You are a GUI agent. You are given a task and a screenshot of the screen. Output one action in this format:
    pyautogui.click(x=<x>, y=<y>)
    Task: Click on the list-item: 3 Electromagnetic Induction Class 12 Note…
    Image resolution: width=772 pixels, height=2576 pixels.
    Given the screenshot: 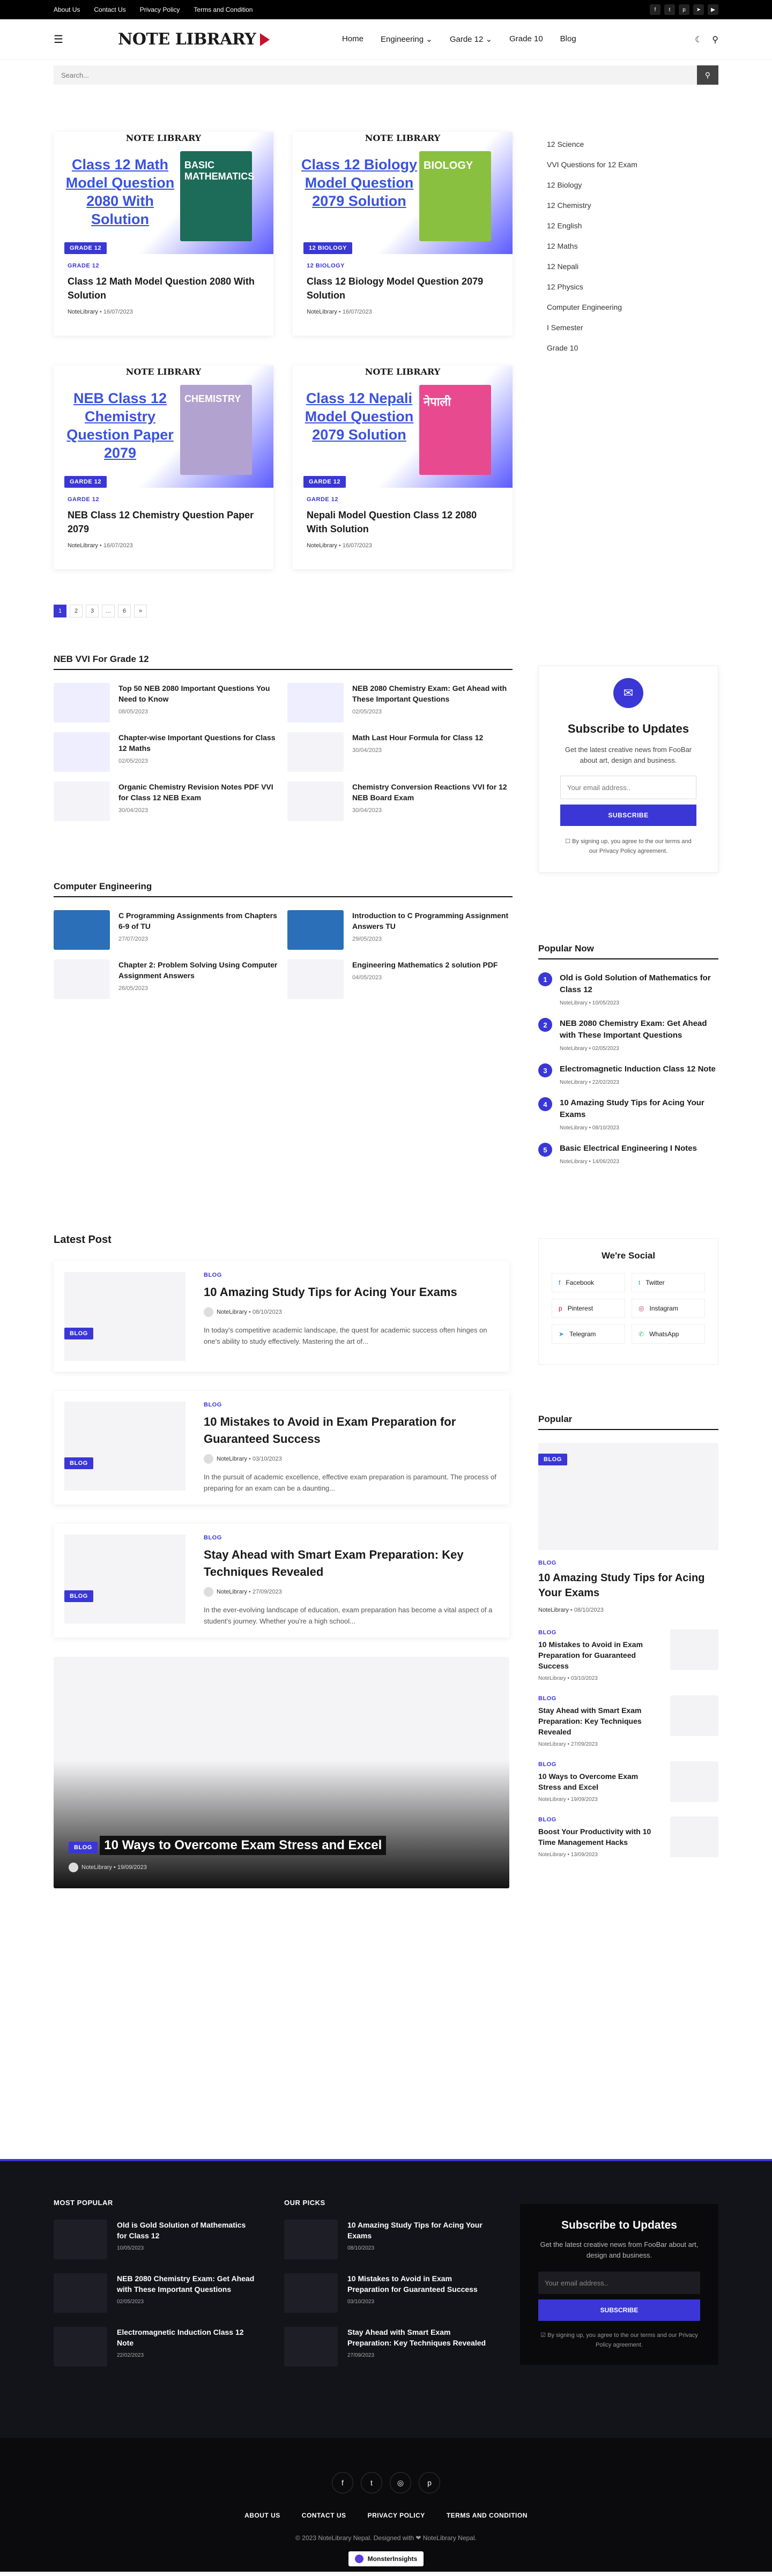 What is the action you would take?
    pyautogui.click(x=628, y=1074)
    